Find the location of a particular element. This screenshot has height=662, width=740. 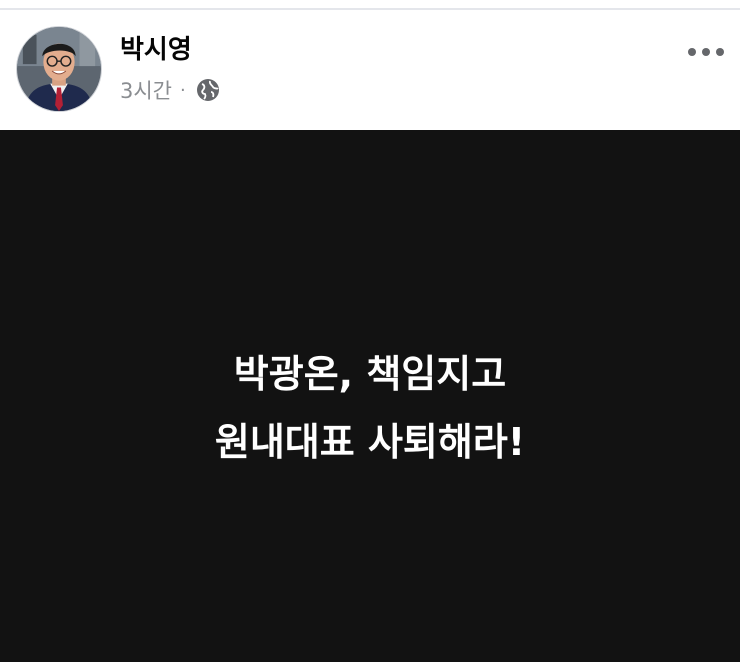

post-image-text-line: 원내대표 사퇴해라! is located at coordinates (370, 442).